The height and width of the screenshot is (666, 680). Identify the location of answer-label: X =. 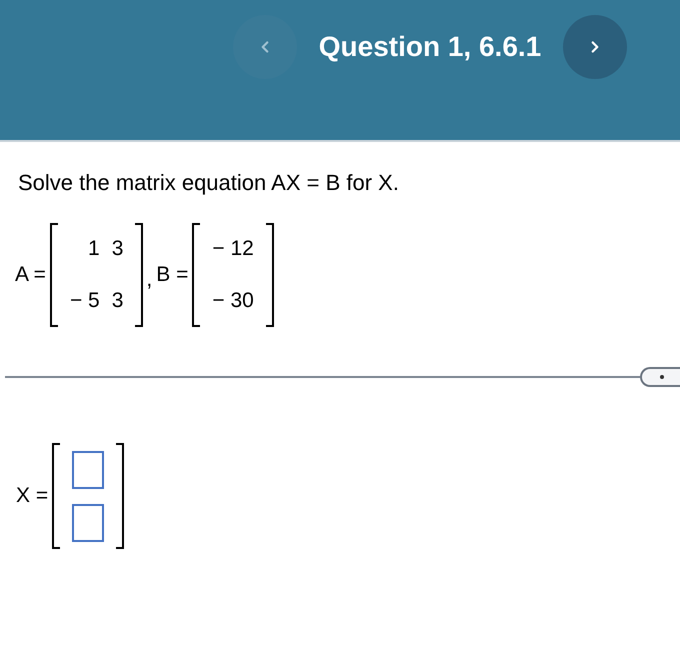
(32, 496).